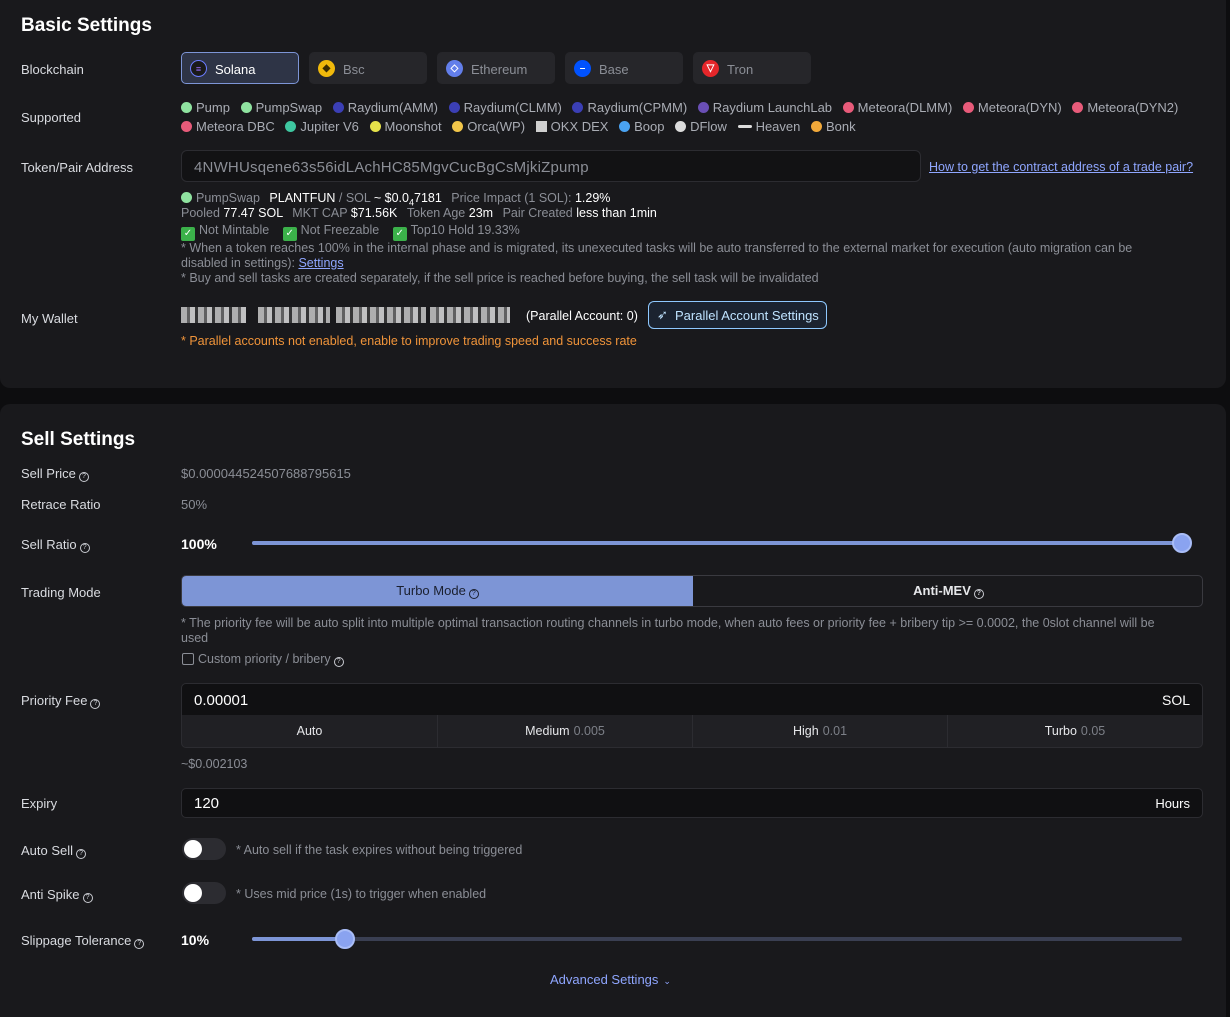  What do you see at coordinates (235, 69) in the screenshot?
I see `chain-name: Solana` at bounding box center [235, 69].